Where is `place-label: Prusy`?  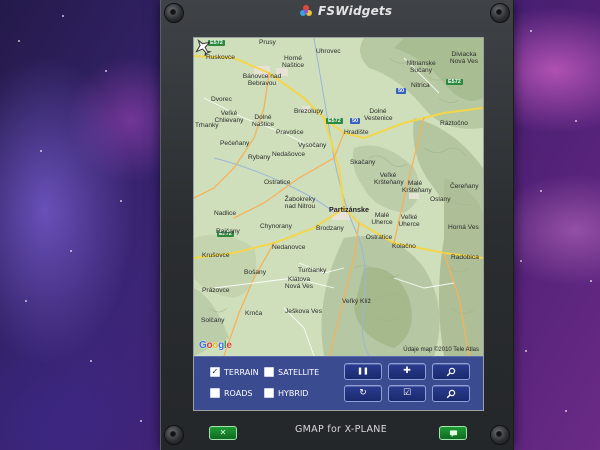 place-label: Prusy is located at coordinates (267, 42).